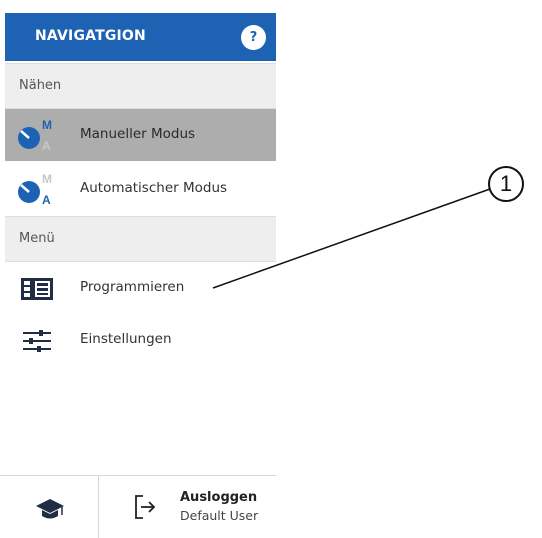 The width and height of the screenshot is (542, 538). Describe the element at coordinates (351, 238) in the screenshot. I see `callout-leader-line` at that location.